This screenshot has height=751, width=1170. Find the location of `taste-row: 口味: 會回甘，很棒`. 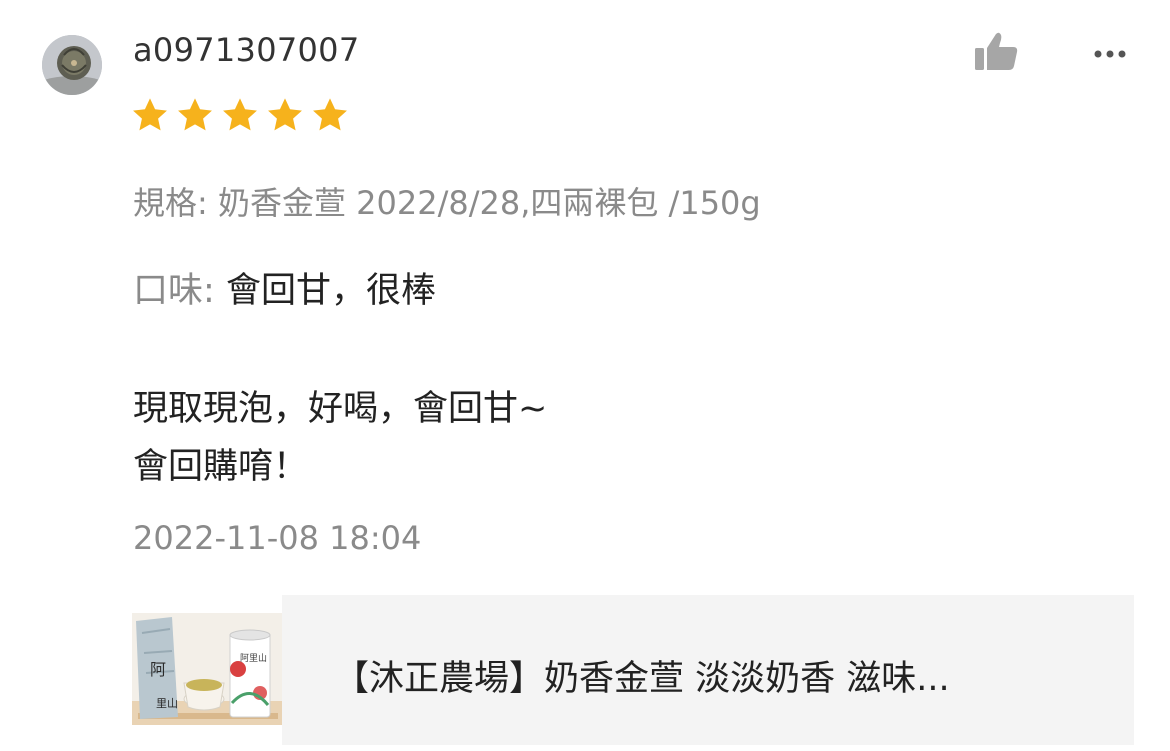

taste-row: 口味: 會回甘，很棒 is located at coordinates (284, 287).